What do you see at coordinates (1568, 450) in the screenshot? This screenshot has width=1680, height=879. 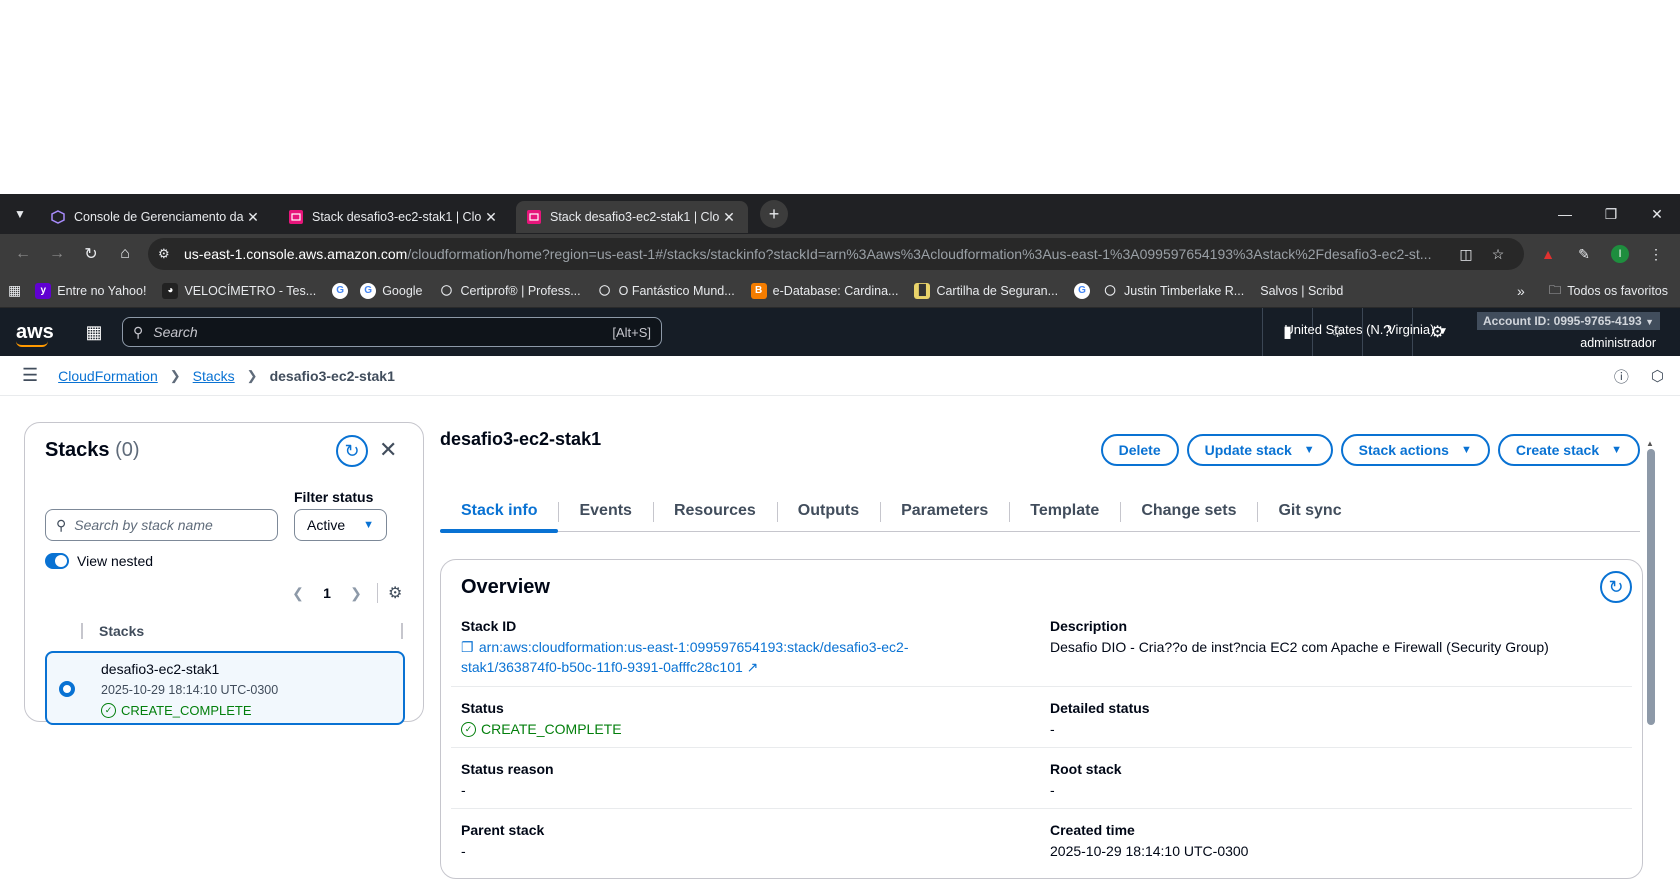 I see `create-stack-button: Create stack ▼` at bounding box center [1568, 450].